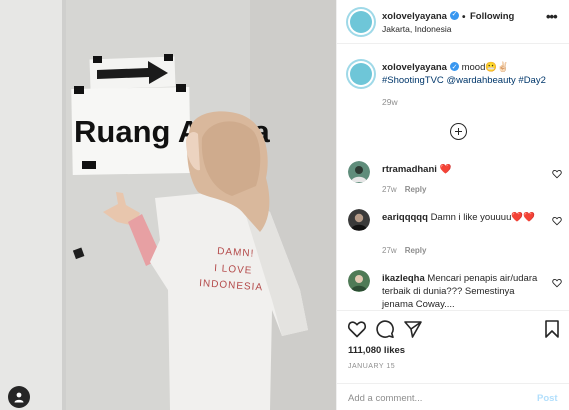  Describe the element at coordinates (405, 217) in the screenshot. I see `commenter-username: eariqqqqq` at that location.